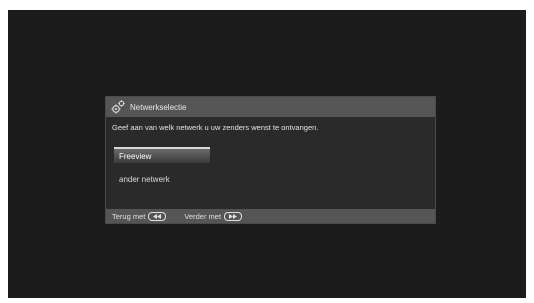  Describe the element at coordinates (158, 107) in the screenshot. I see `dialog-title: Netwerkselectie` at that location.